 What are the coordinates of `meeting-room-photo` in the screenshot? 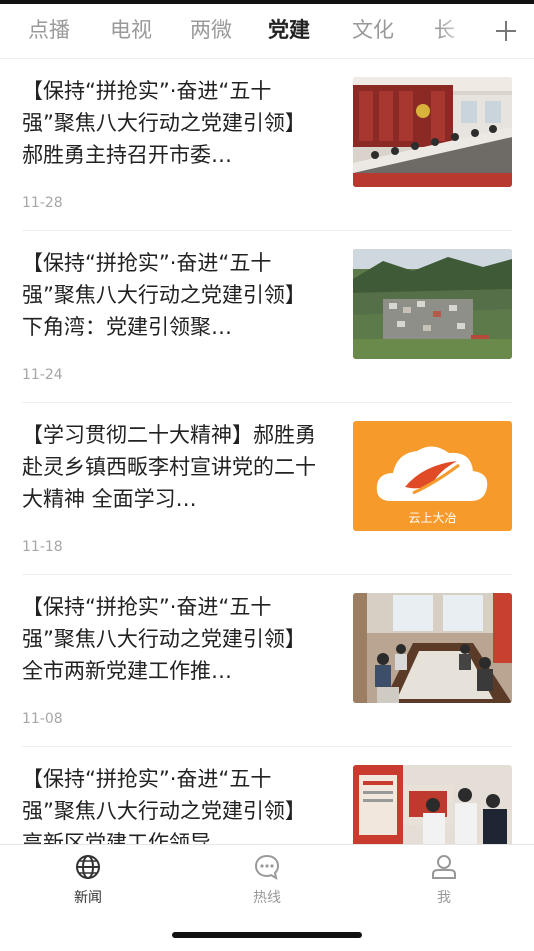 It's located at (432, 132).